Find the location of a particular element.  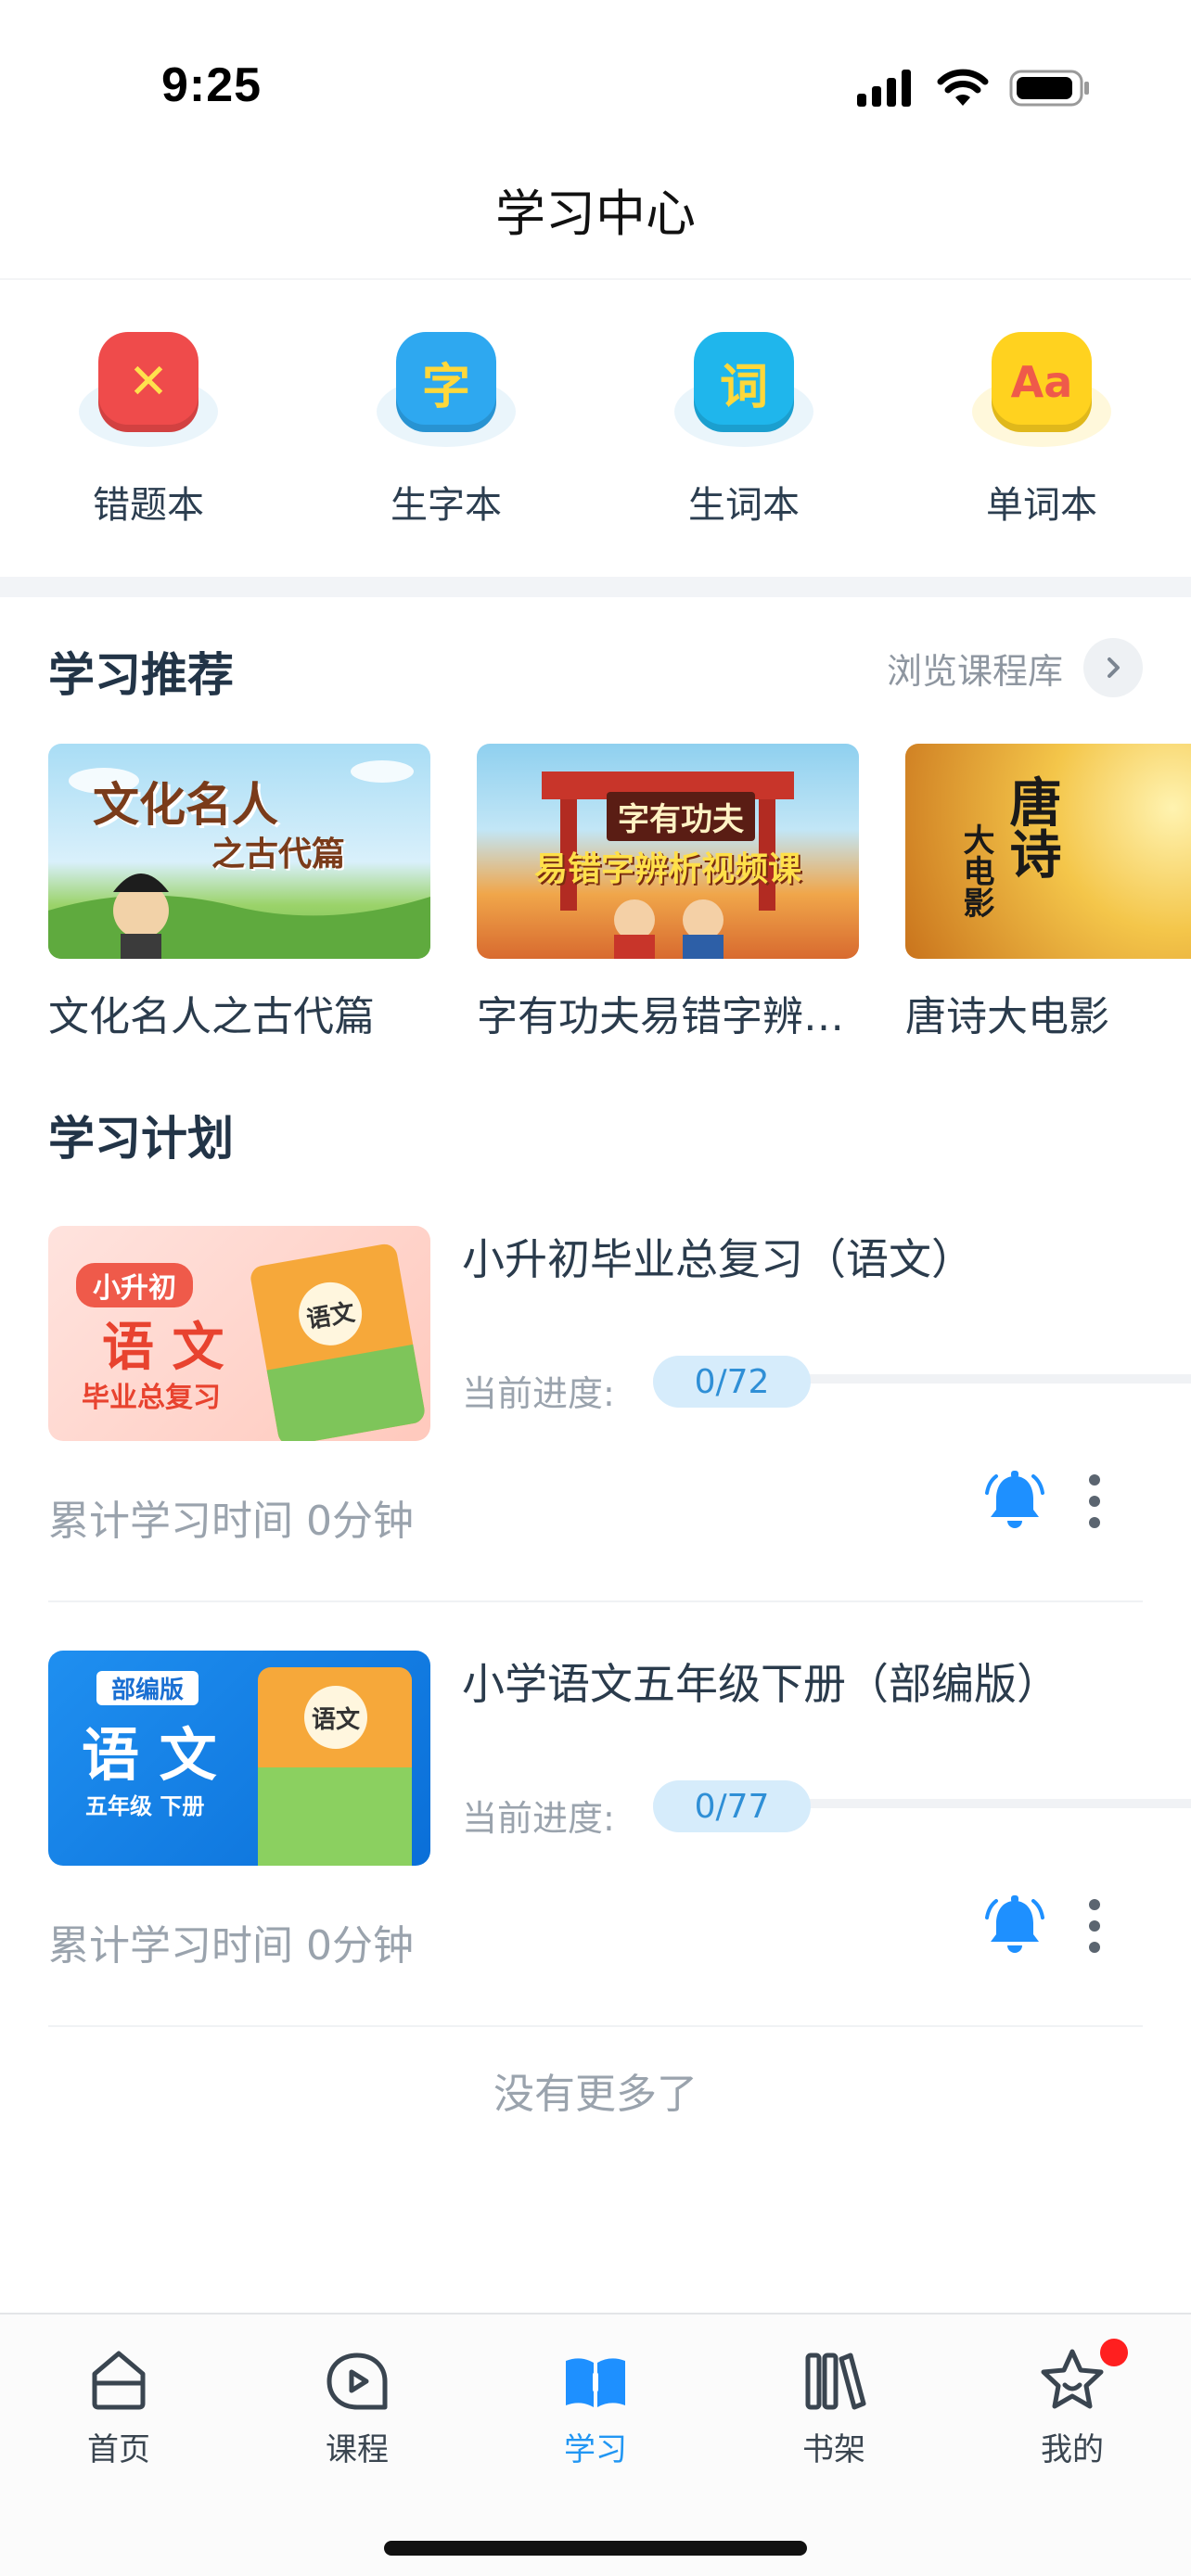

home-indicator is located at coordinates (595, 2548).